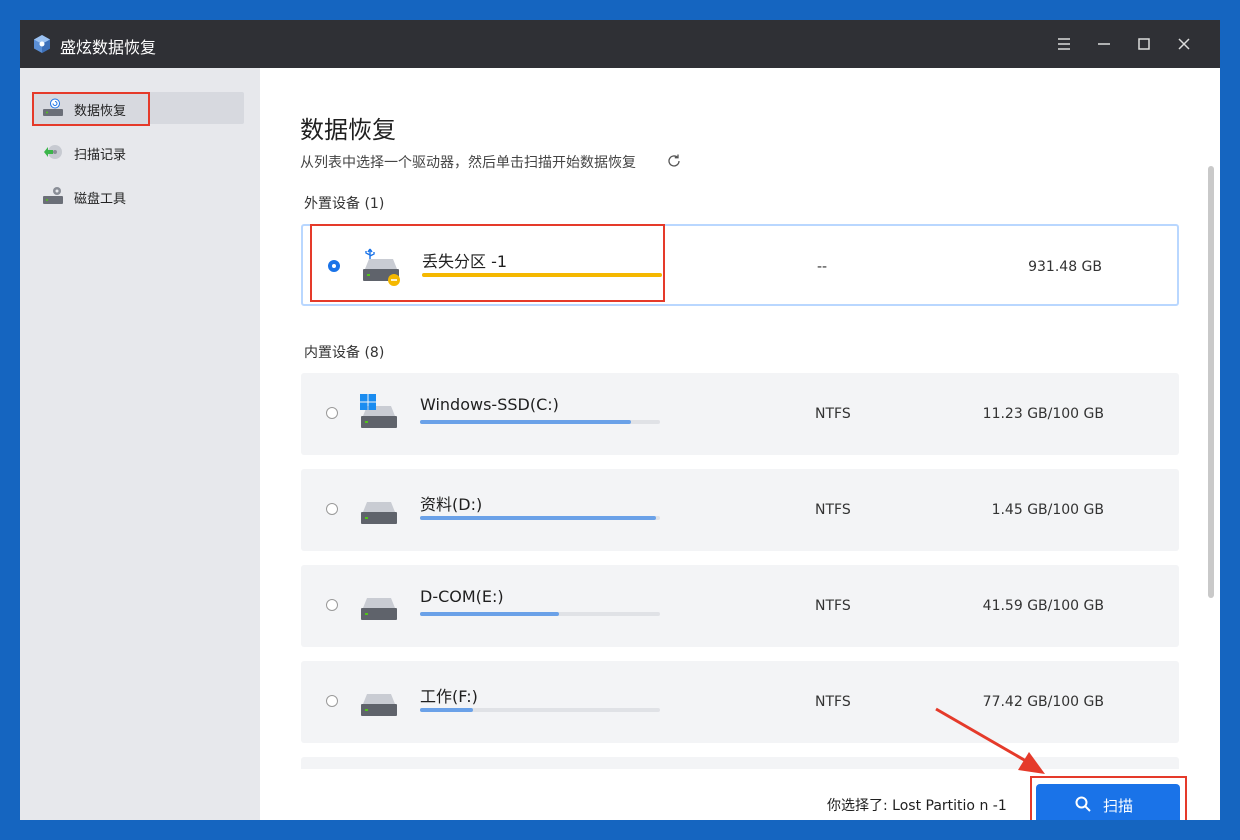 This screenshot has height=840, width=1240. What do you see at coordinates (1211, 382) in the screenshot?
I see `scrollbar` at bounding box center [1211, 382].